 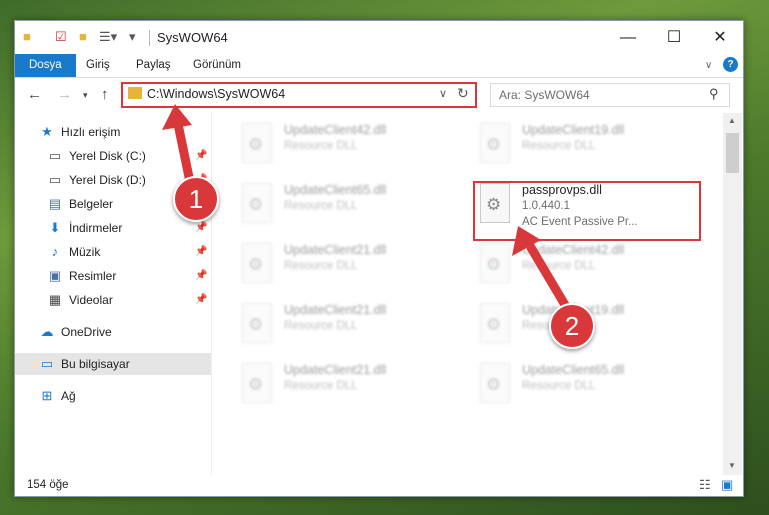 What do you see at coordinates (572, 326) in the screenshot?
I see `callout-2: 2` at bounding box center [572, 326].